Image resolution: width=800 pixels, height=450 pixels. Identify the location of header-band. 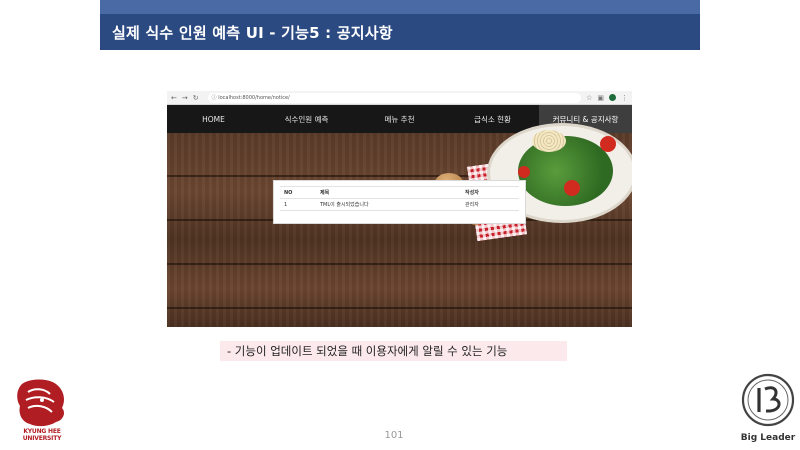
(400, 7).